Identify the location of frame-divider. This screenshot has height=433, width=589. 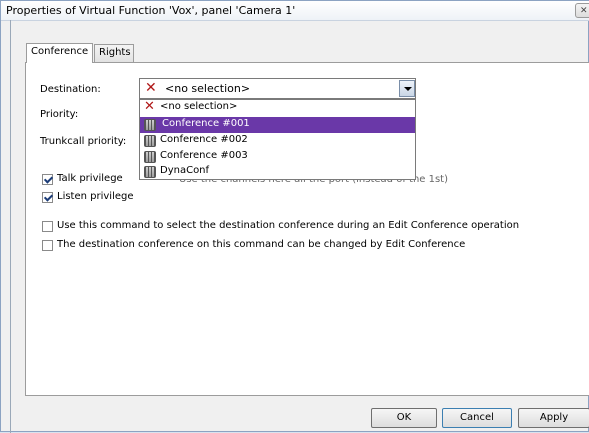
(10, 226).